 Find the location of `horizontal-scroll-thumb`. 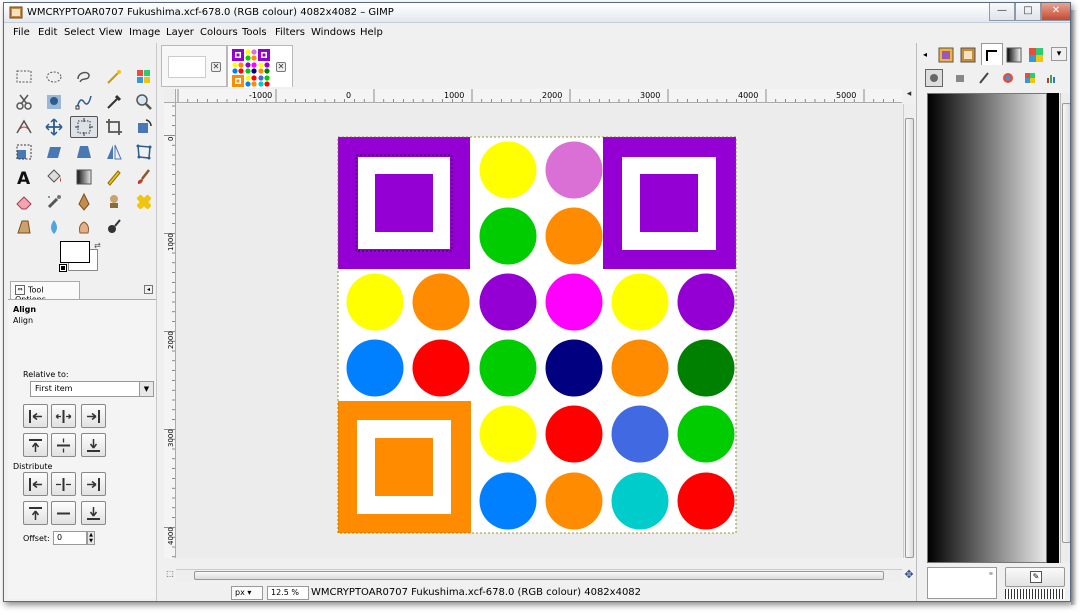

horizontal-scroll-thumb is located at coordinates (539, 575).